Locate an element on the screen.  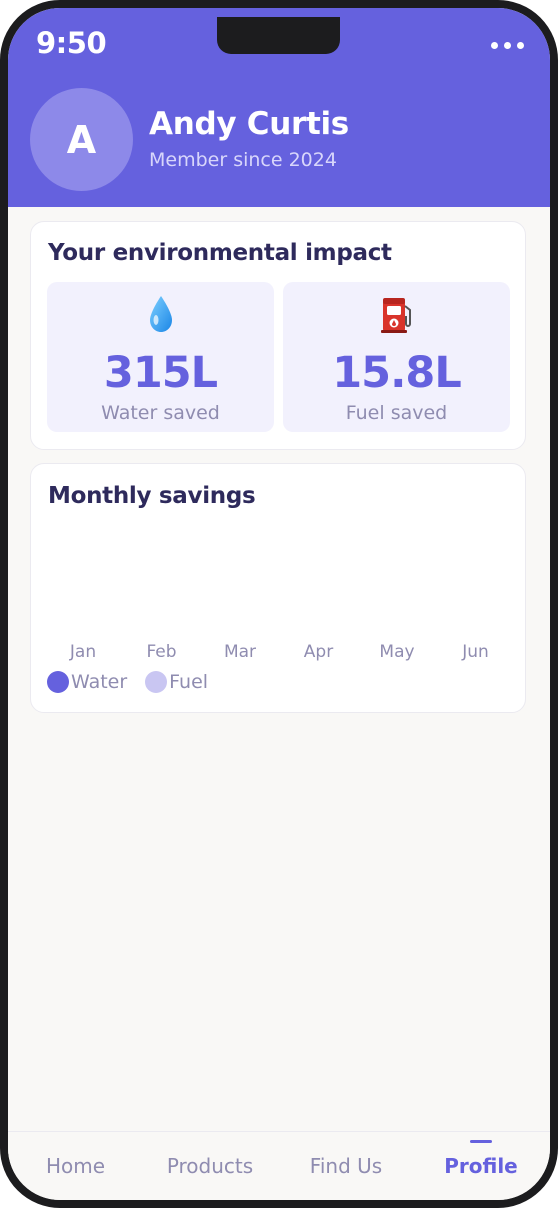
savings-title: Monthly savings is located at coordinates (152, 496).